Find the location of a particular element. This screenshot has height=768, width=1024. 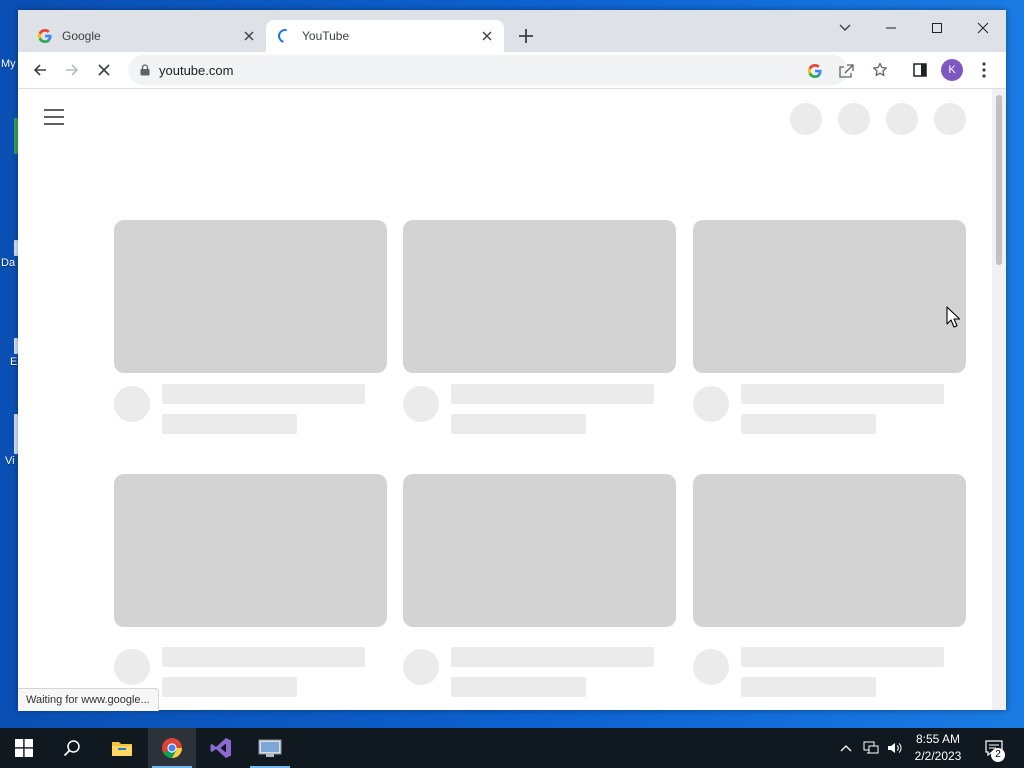

bookmark-button is located at coordinates (880, 70).